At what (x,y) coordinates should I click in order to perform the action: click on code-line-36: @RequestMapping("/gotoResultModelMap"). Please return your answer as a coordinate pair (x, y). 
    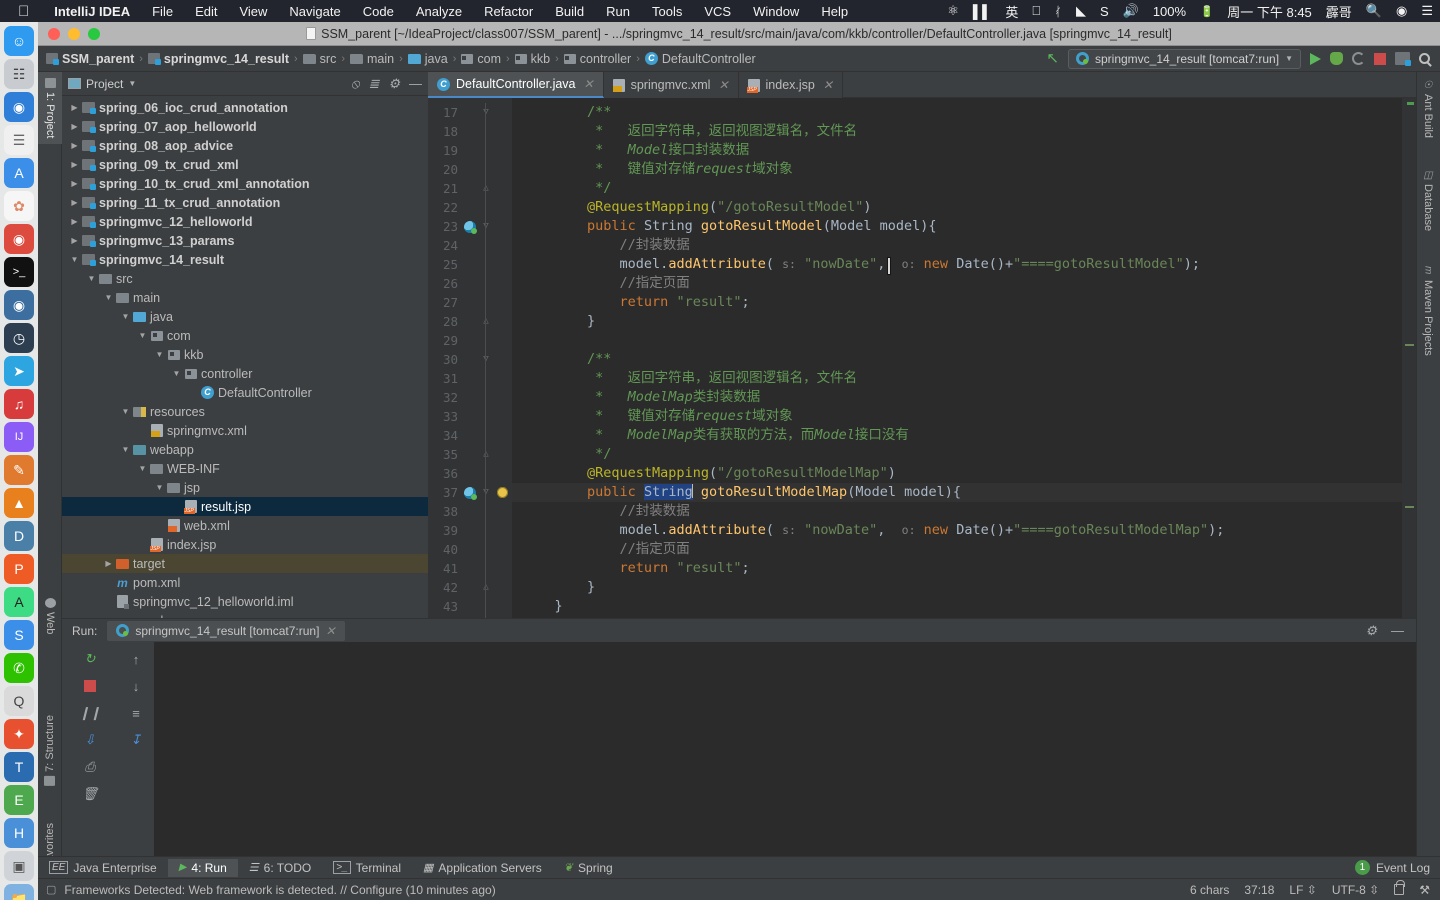
    Looking at the image, I should click on (957, 473).